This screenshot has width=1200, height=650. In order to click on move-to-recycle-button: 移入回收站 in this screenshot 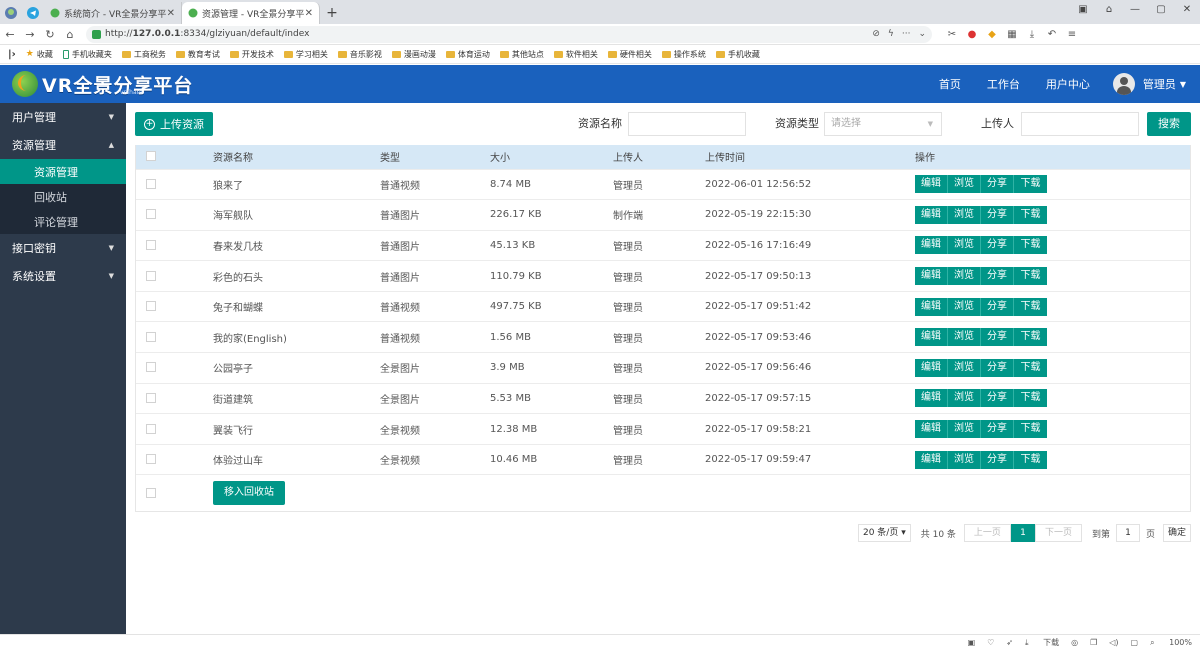, I will do `click(249, 493)`.